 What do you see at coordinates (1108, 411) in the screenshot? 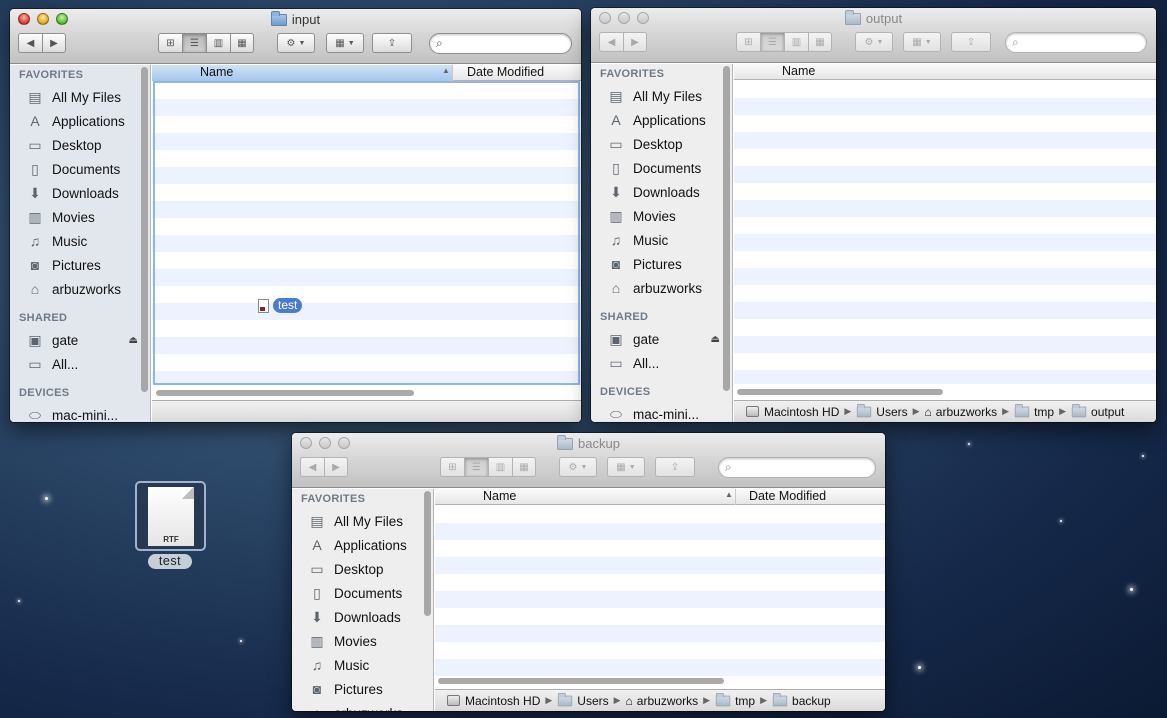
I see `path-item-label: output` at bounding box center [1108, 411].